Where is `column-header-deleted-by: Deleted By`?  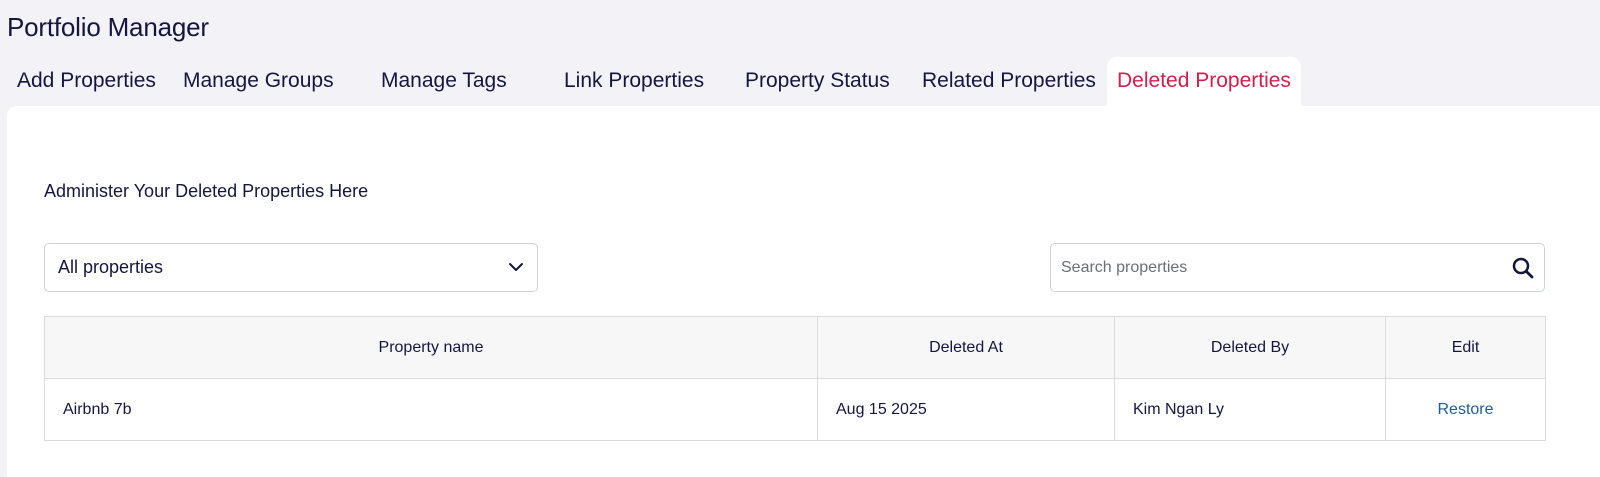 column-header-deleted-by: Deleted By is located at coordinates (1250, 347).